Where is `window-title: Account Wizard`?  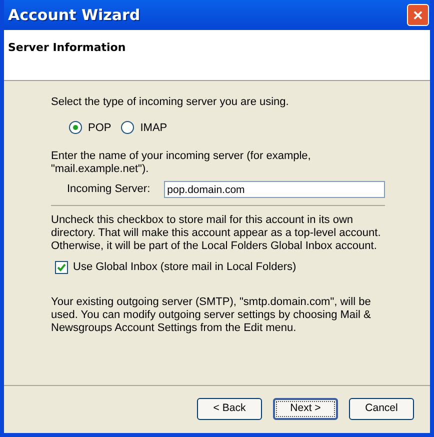
window-title: Account Wizard is located at coordinates (74, 15).